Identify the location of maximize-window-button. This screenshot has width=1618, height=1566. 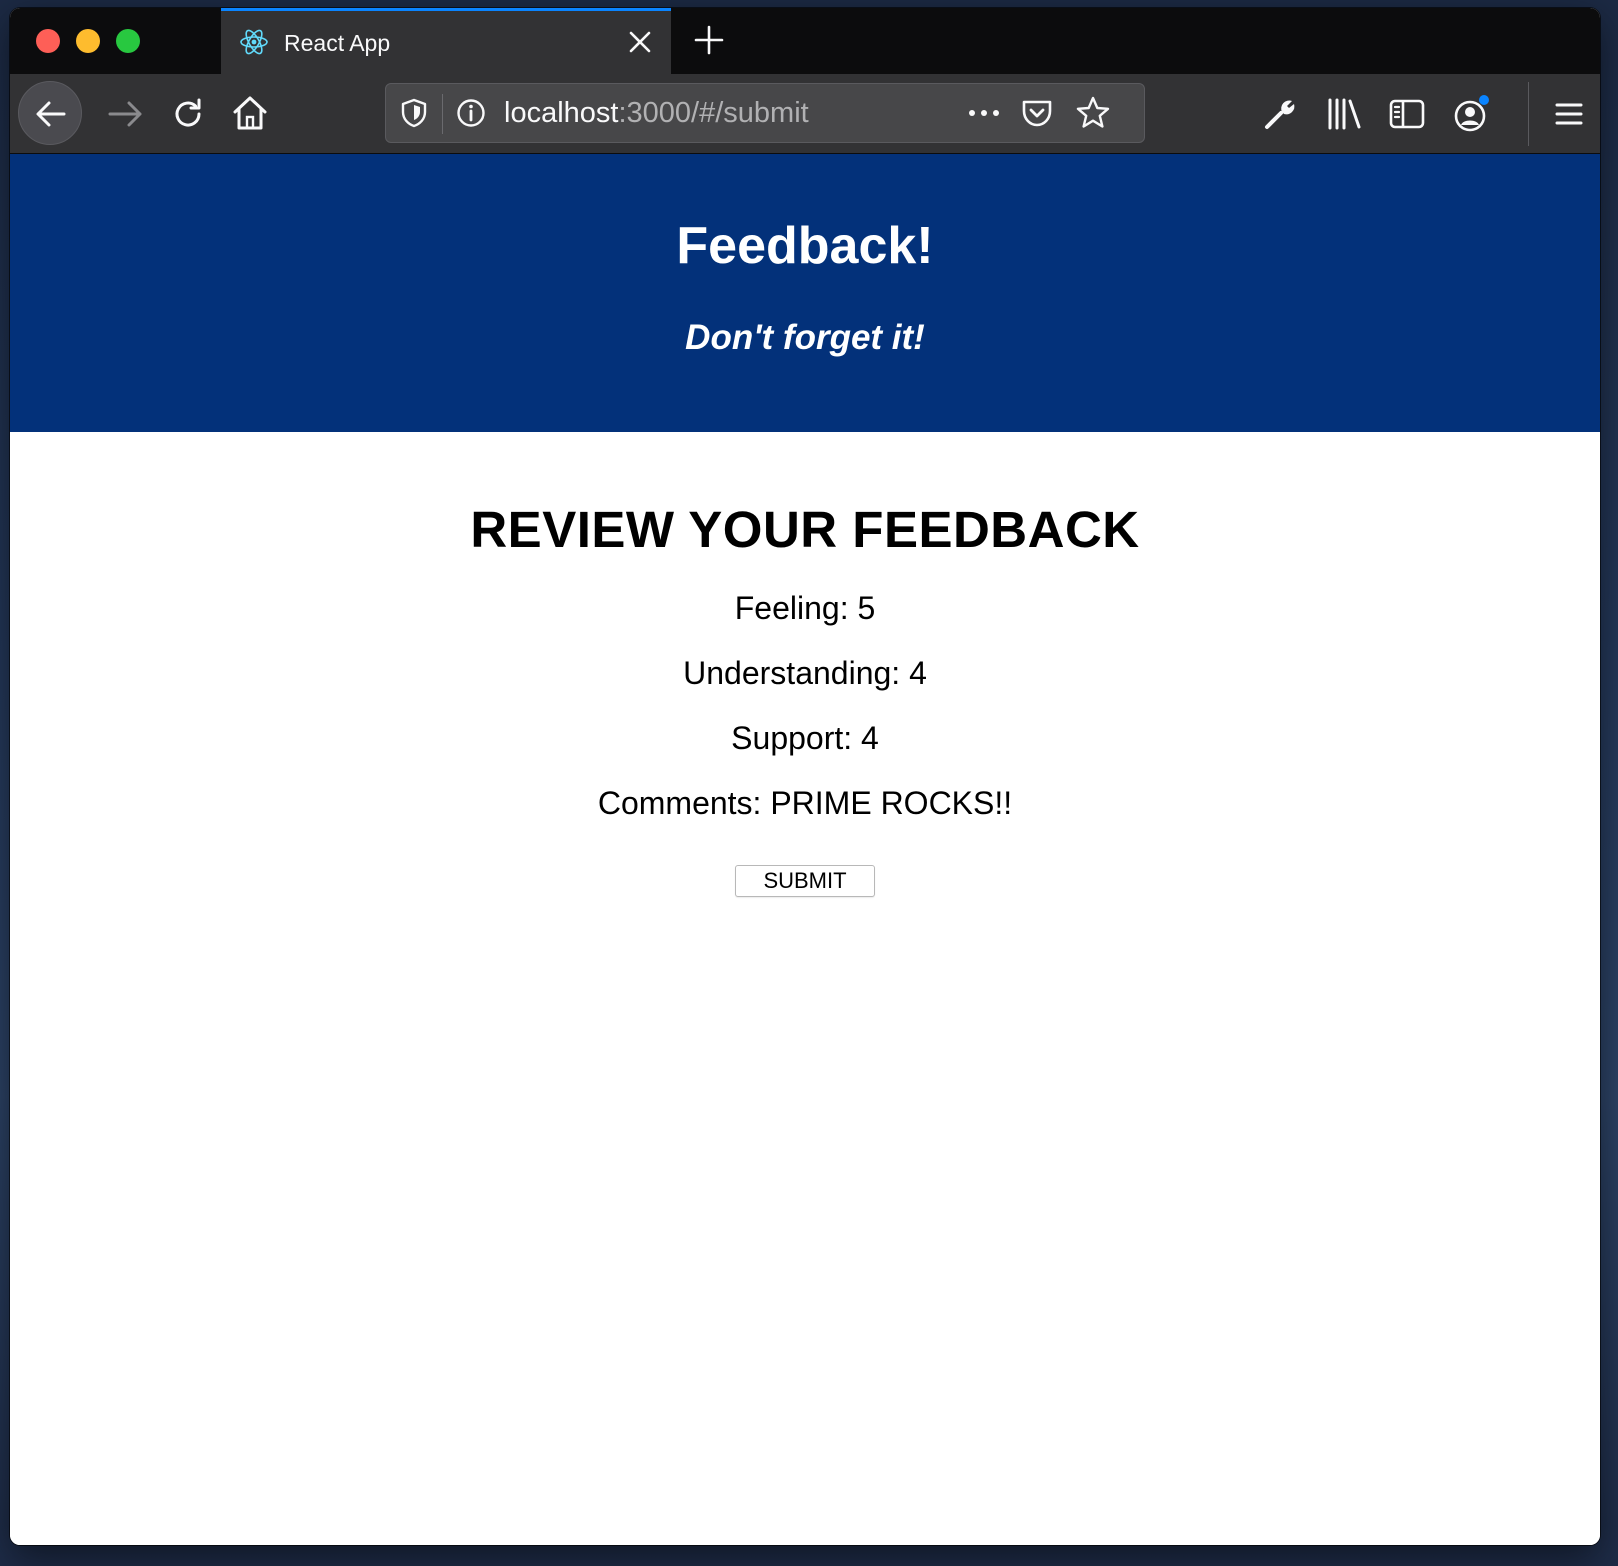
(128, 41).